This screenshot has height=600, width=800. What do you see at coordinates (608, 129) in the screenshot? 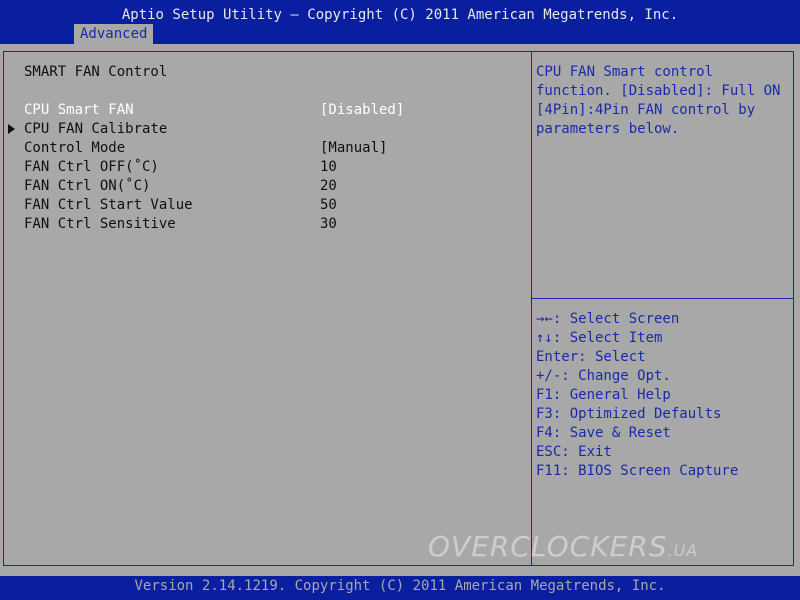
I see `help-description-line: parameters below.` at bounding box center [608, 129].